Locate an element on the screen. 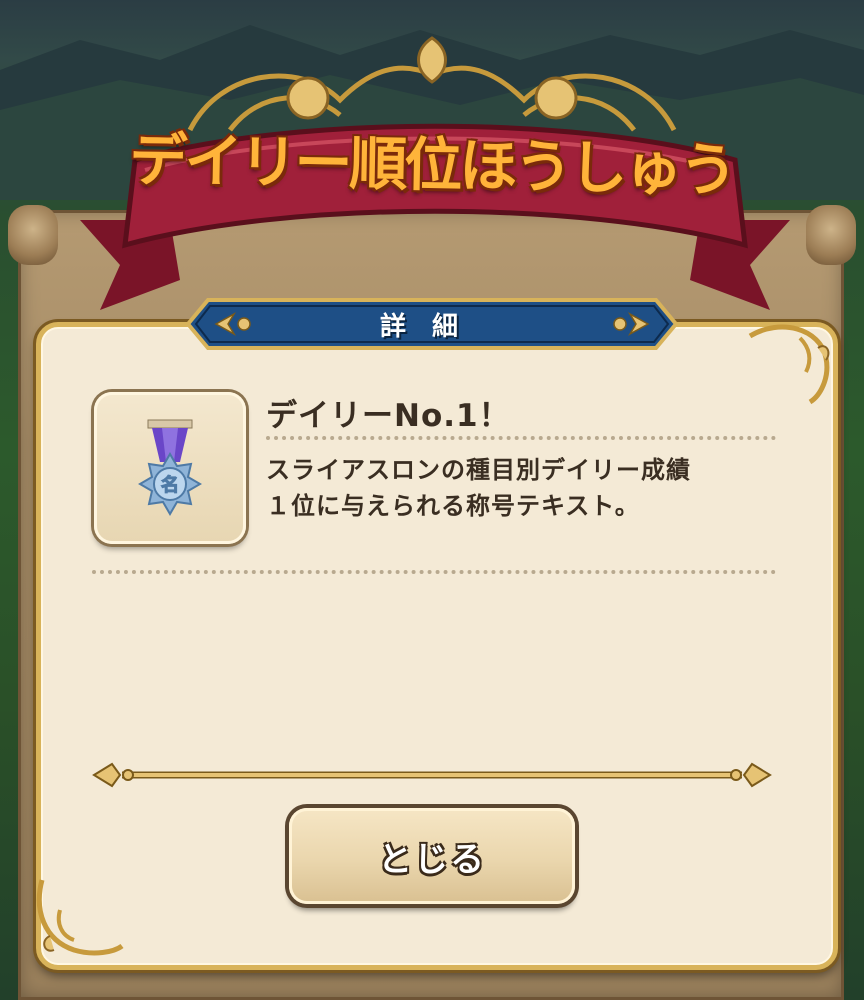  close-button-label: とじる is located at coordinates (432, 859).